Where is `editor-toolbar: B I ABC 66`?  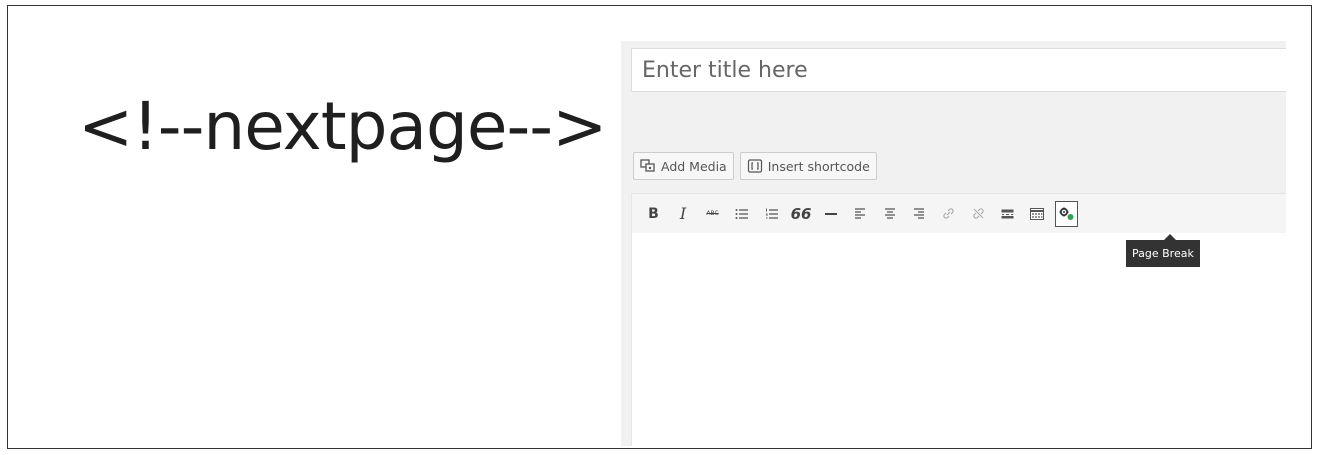
editor-toolbar: B I ABC 66 is located at coordinates (958, 213).